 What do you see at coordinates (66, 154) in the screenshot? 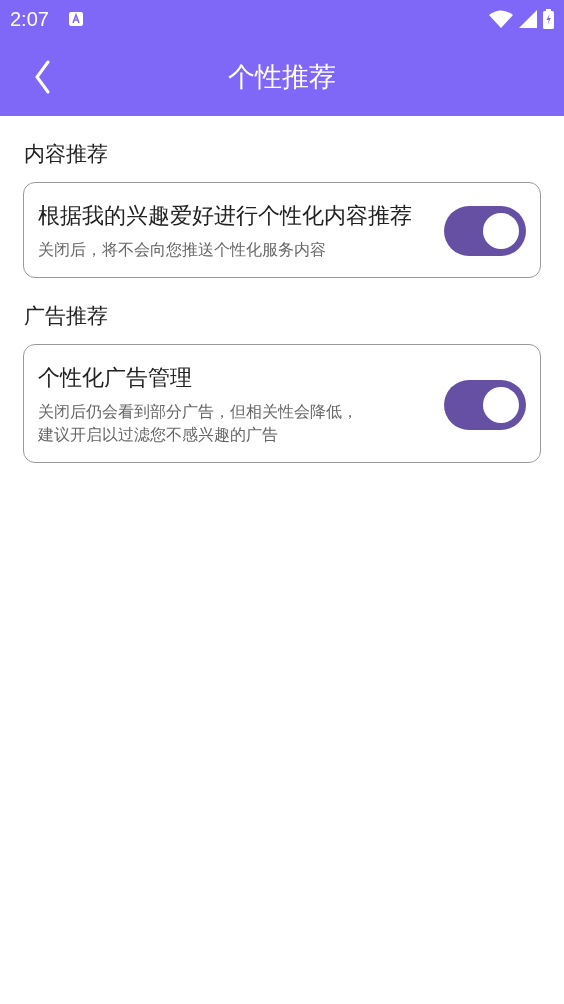
I see `section-heading: 内容推荐` at bounding box center [66, 154].